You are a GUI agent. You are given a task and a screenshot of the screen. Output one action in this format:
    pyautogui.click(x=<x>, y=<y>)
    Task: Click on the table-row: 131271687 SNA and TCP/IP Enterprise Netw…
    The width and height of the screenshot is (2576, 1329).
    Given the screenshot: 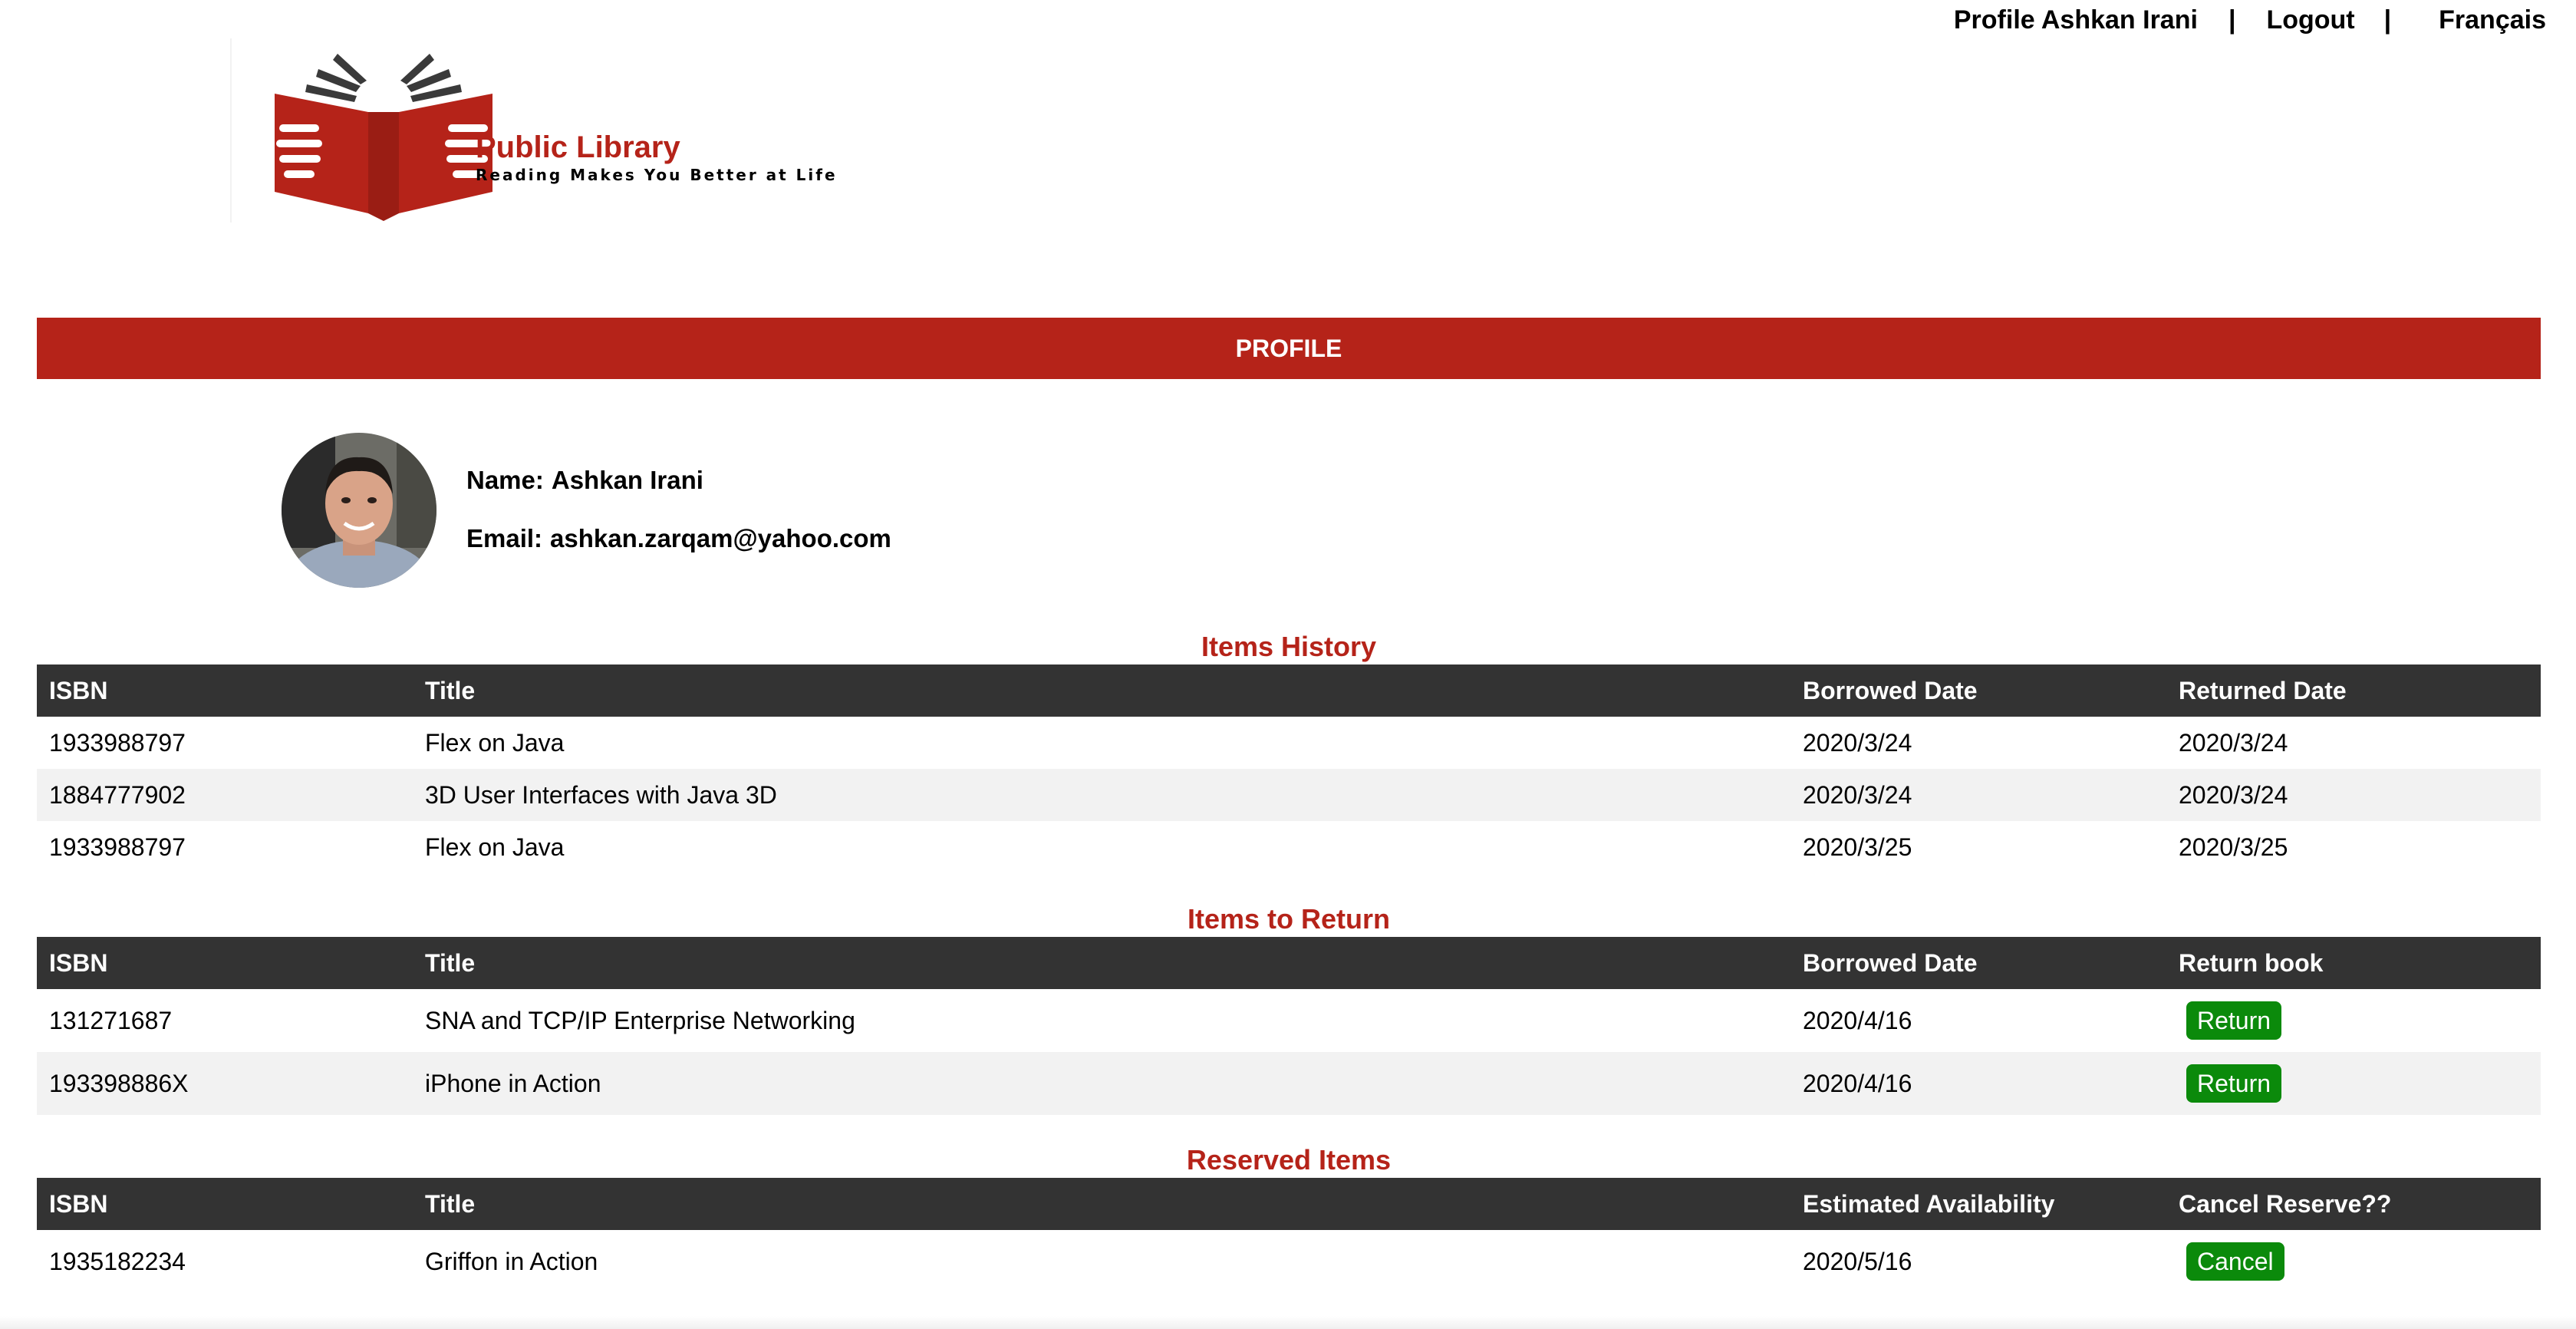 What is the action you would take?
    pyautogui.click(x=1289, y=1020)
    